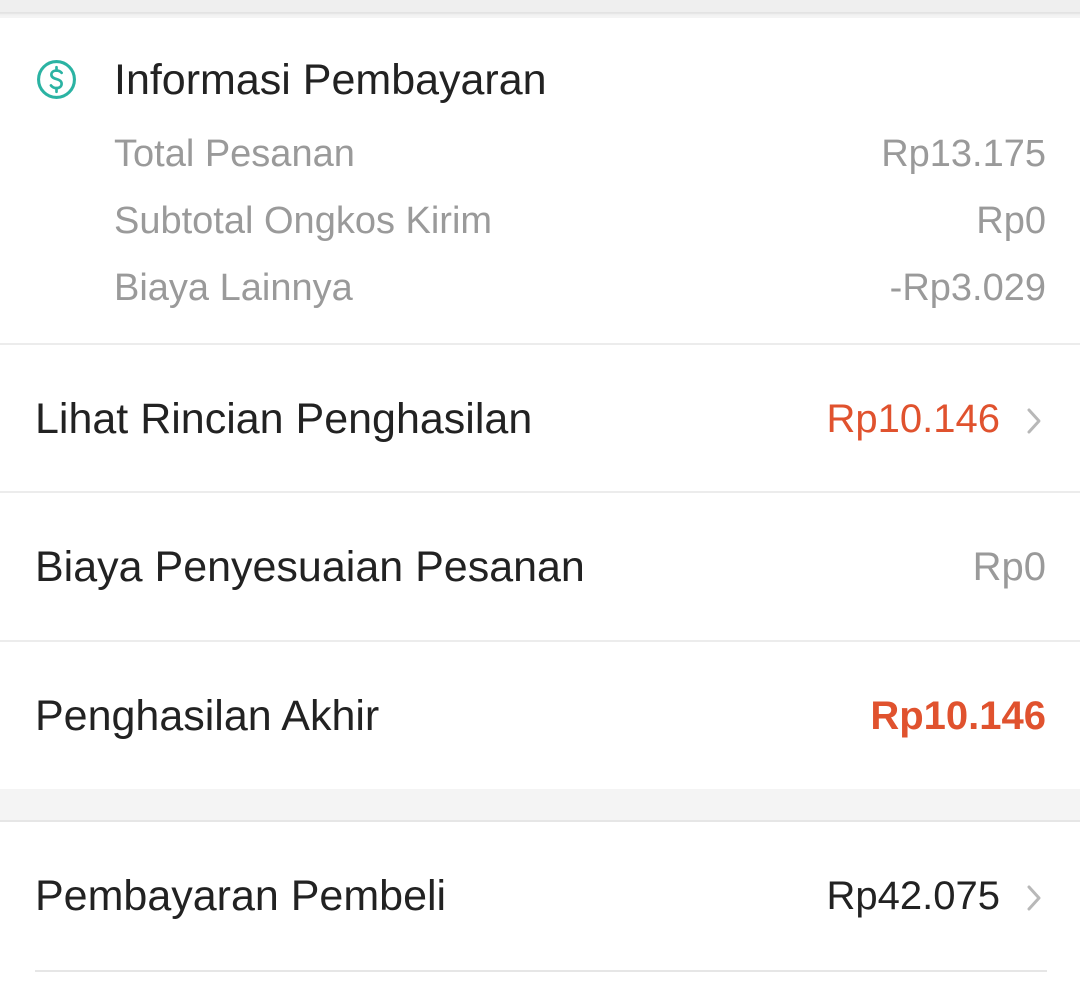 The width and height of the screenshot is (1080, 992). What do you see at coordinates (1011, 221) in the screenshot?
I see `row-value: Rp0` at bounding box center [1011, 221].